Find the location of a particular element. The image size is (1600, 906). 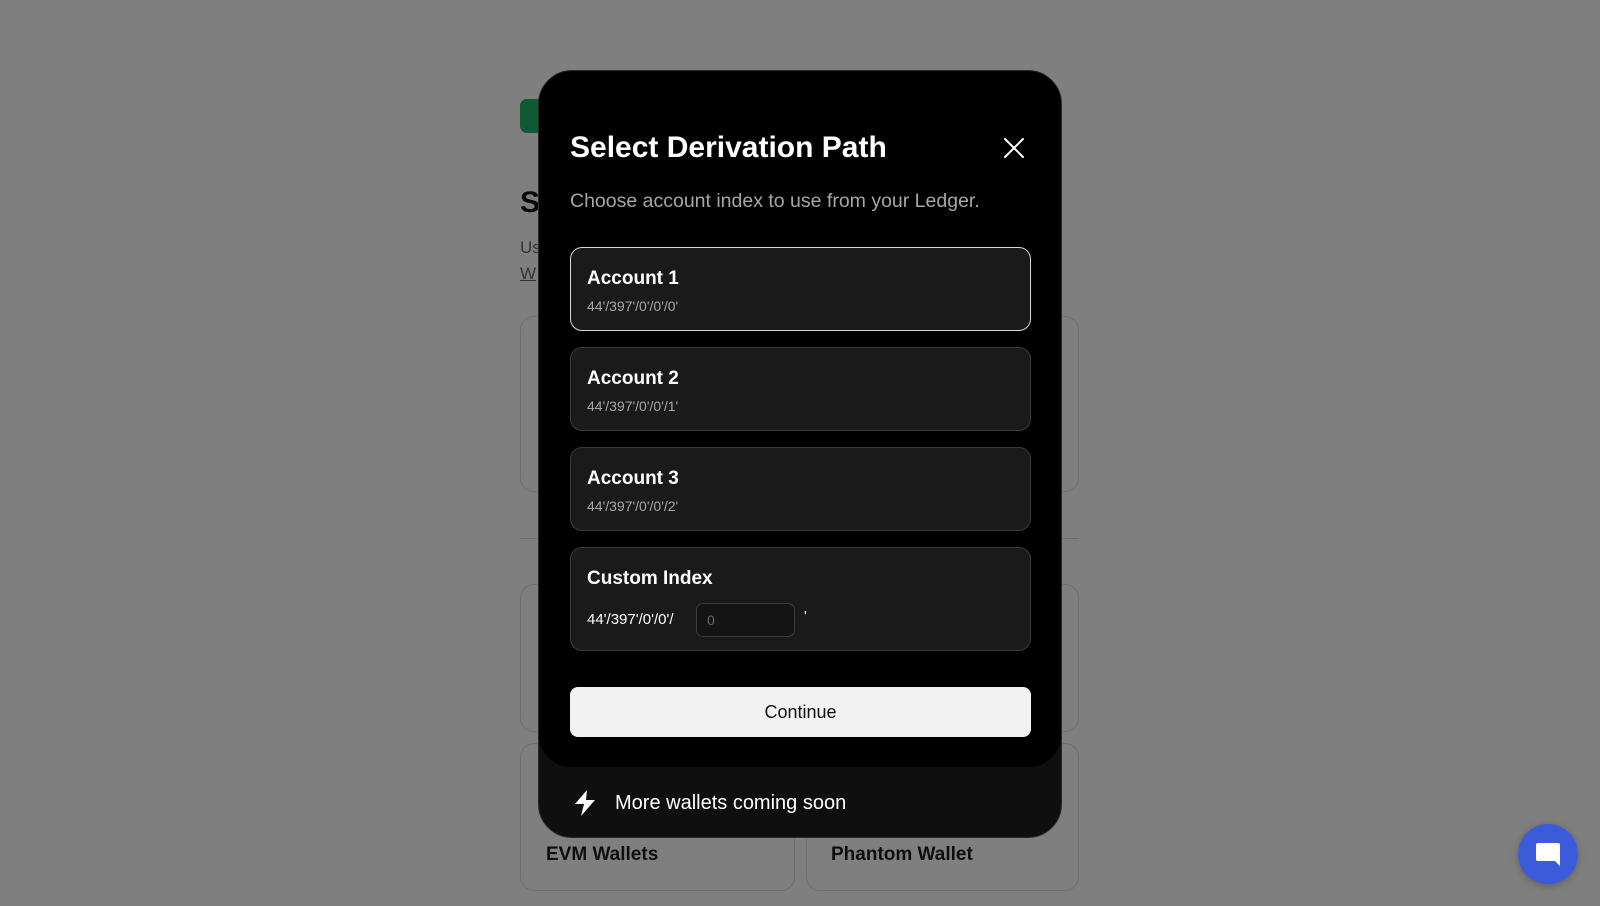

close-icon is located at coordinates (1014, 148).